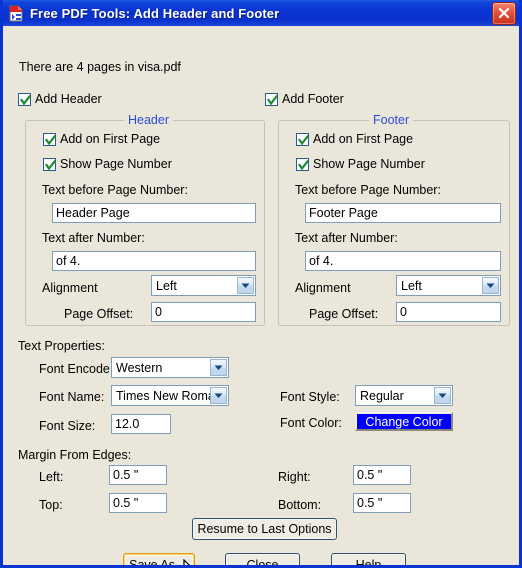 The image size is (522, 568). I want to click on checkbox-add-header: Add Header, so click(60, 99).